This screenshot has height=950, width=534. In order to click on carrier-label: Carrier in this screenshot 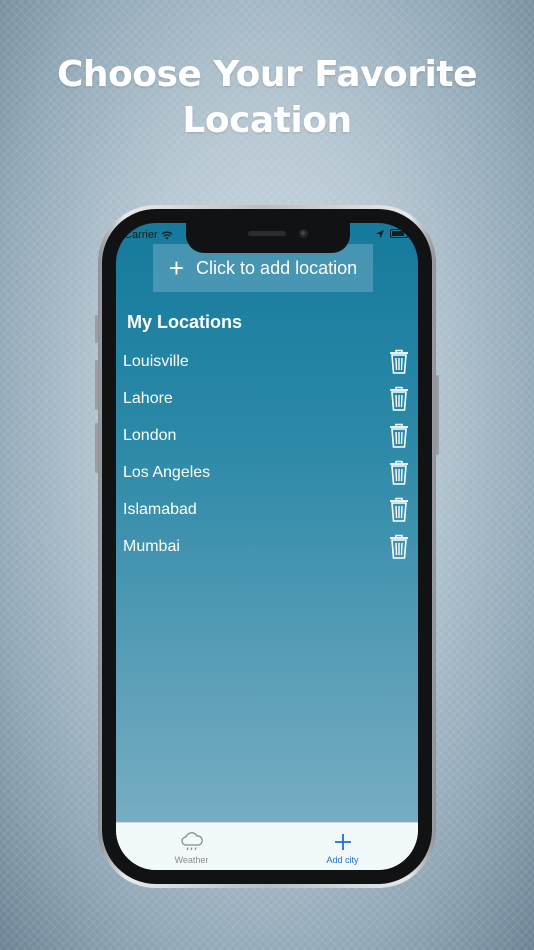, I will do `click(141, 235)`.